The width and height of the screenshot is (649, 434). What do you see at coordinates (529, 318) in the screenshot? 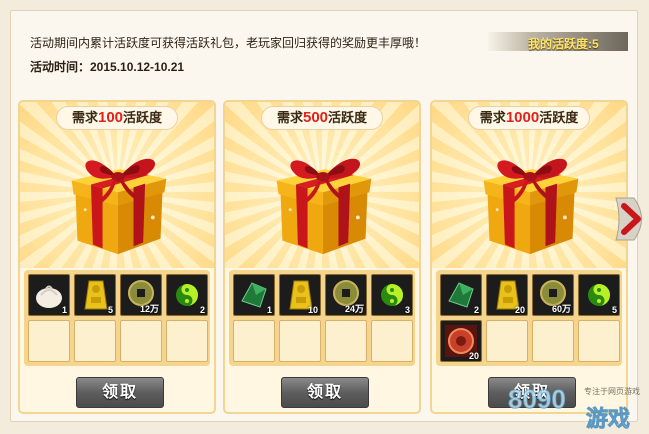
I see `reward-slots: 2 20 60万 5 20` at bounding box center [529, 318].